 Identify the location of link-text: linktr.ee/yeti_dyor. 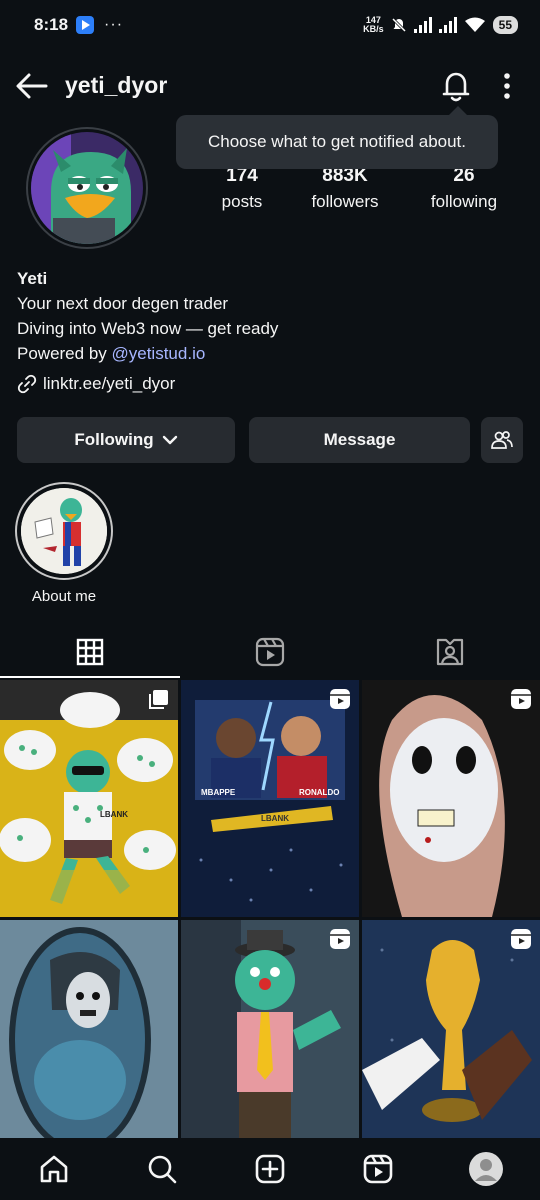
(109, 383).